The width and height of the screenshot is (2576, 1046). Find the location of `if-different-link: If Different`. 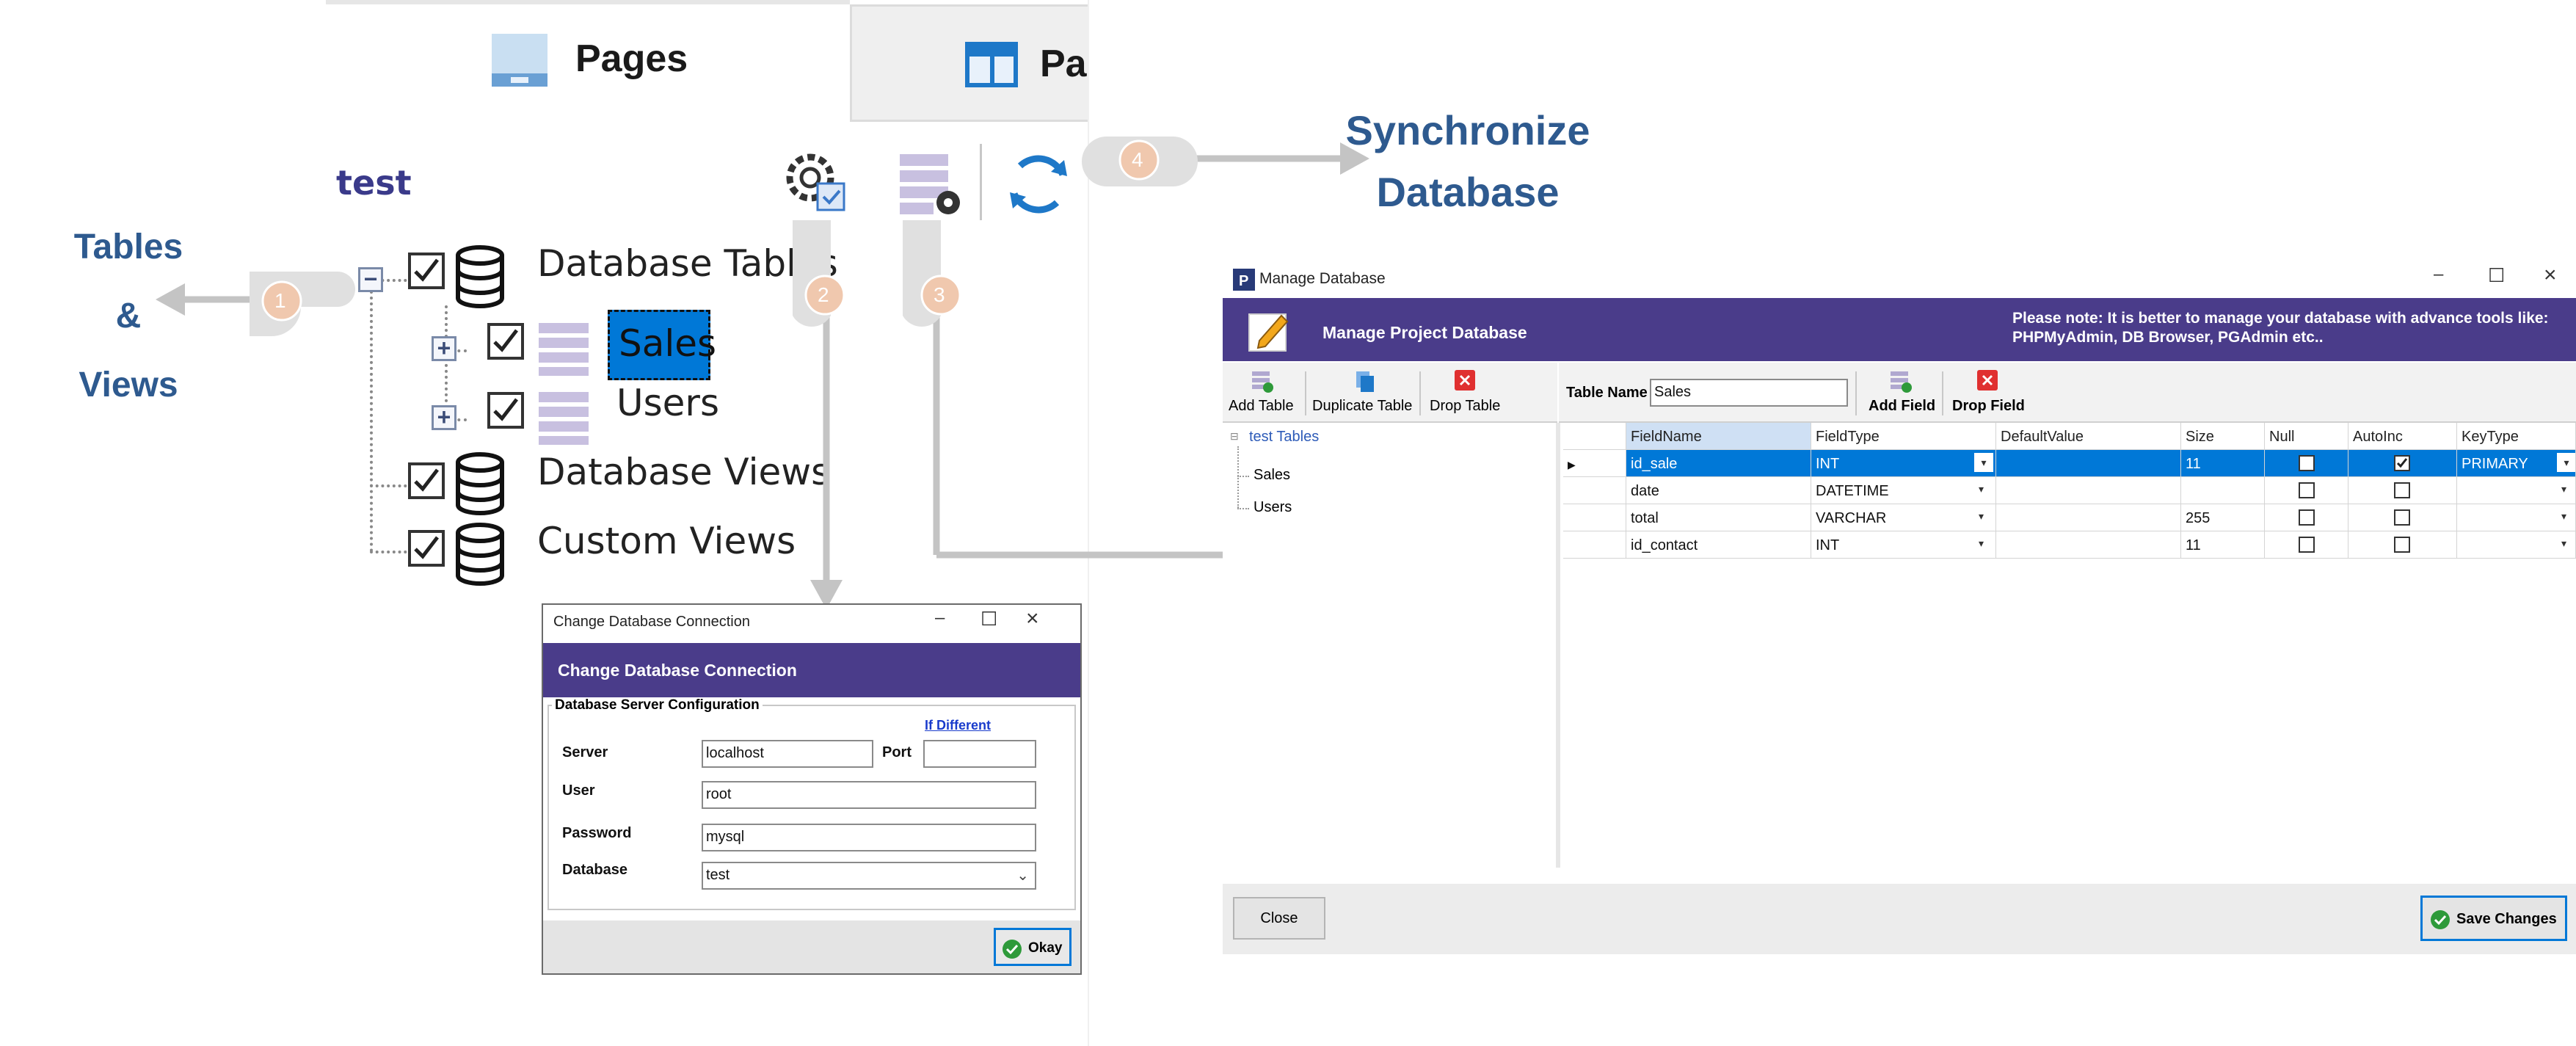

if-different-link: If Different is located at coordinates (958, 725).